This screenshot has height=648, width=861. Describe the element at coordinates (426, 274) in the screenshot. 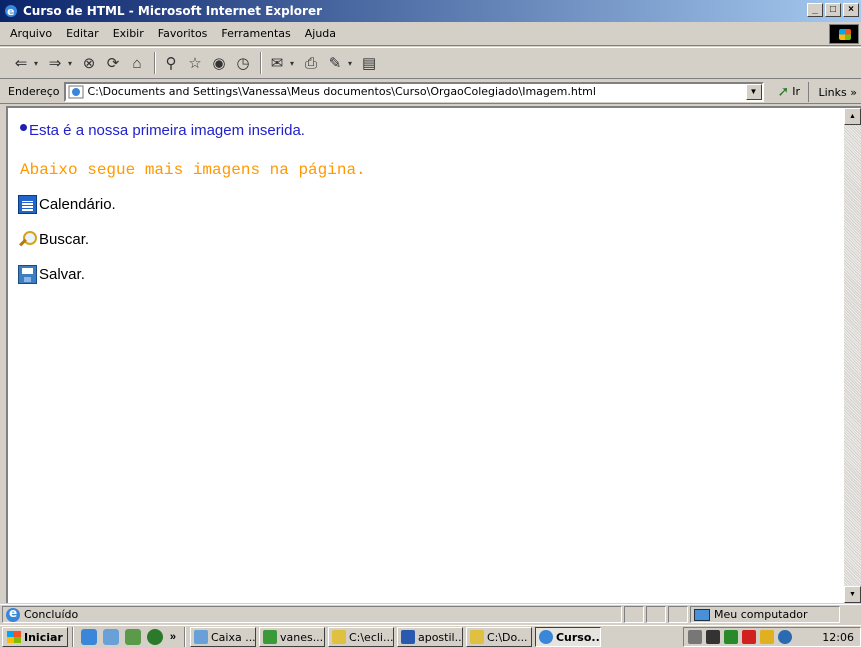

I see `list-item: Salvar.` at that location.